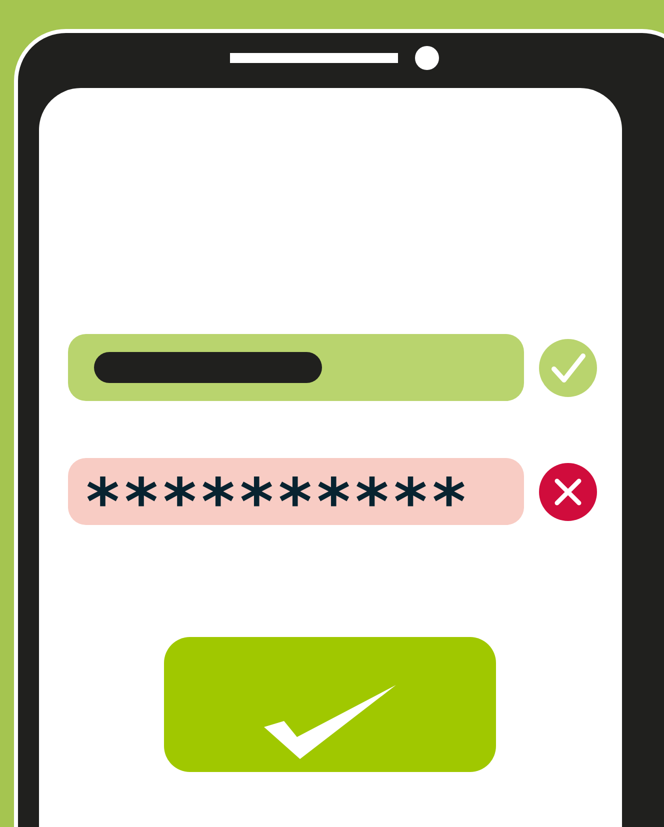 The image size is (664, 827). What do you see at coordinates (568, 491) in the screenshot?
I see `close-icon` at bounding box center [568, 491].